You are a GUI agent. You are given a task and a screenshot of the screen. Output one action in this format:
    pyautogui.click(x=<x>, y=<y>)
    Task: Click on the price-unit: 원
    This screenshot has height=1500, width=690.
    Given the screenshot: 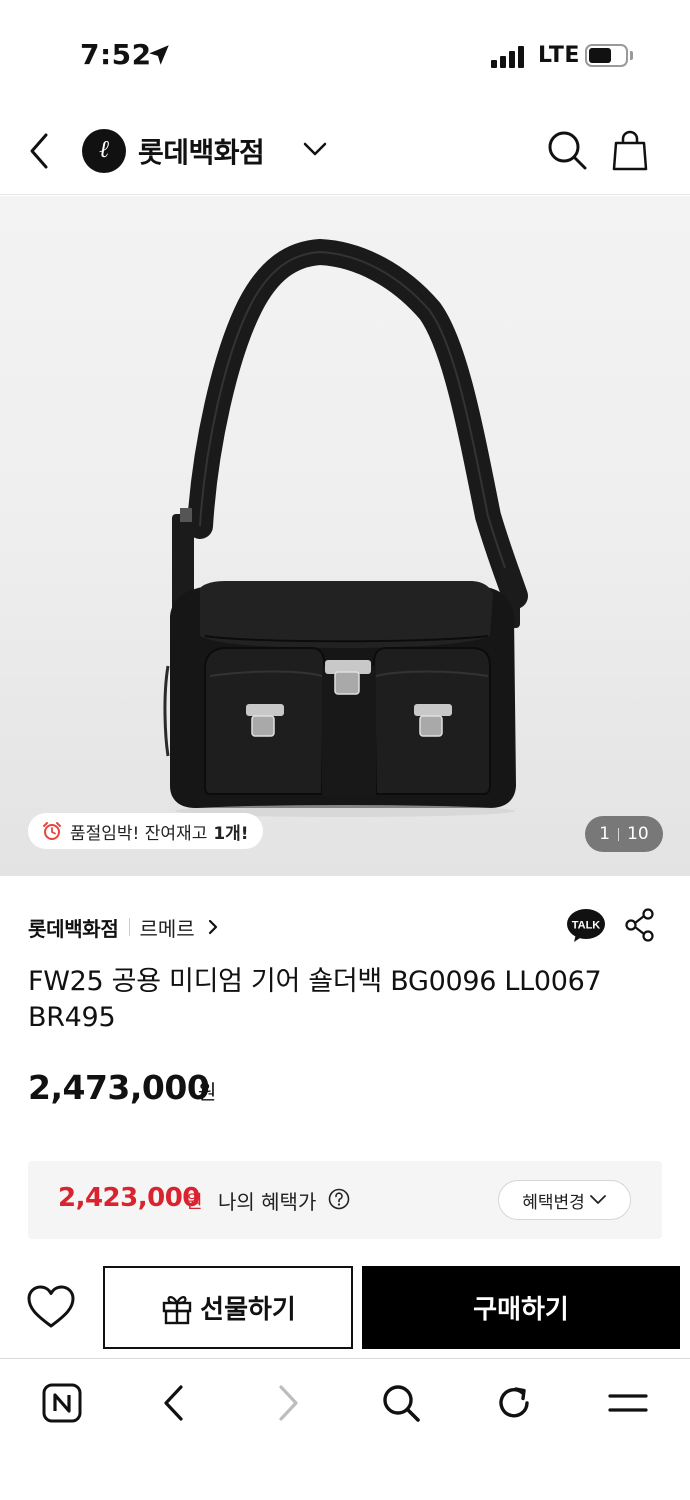 What is the action you would take?
    pyautogui.click(x=207, y=1092)
    